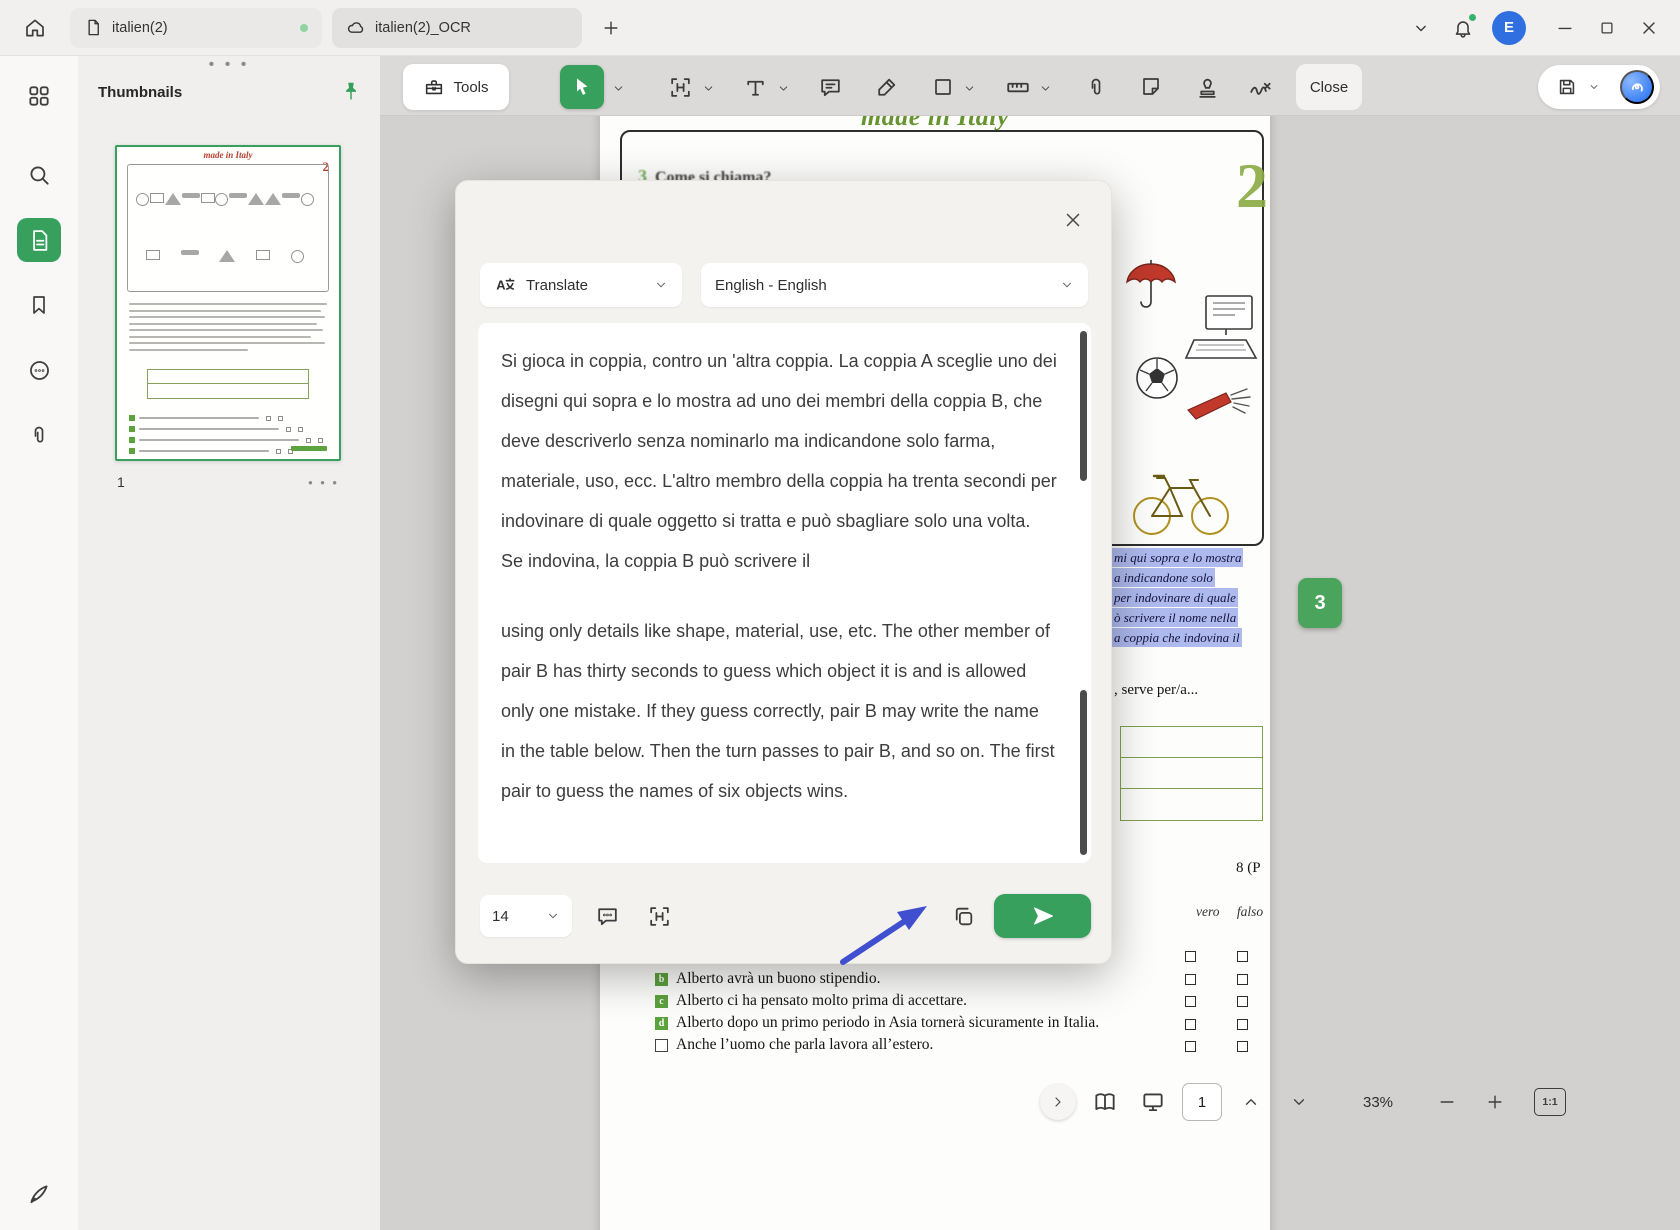  What do you see at coordinates (1329, 87) in the screenshot?
I see `close-tools-button: Close` at bounding box center [1329, 87].